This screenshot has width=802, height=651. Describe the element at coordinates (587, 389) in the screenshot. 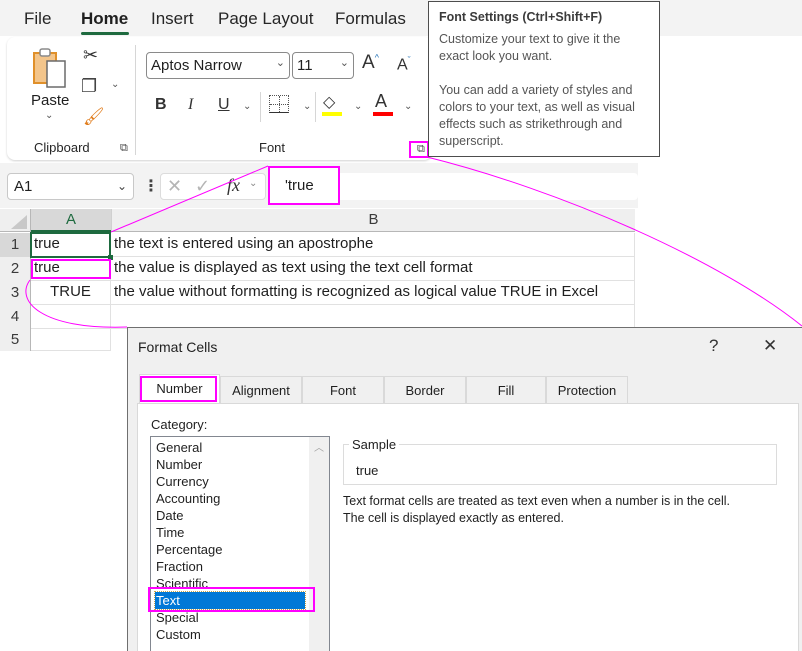

I see `tab-protection: Protection` at that location.